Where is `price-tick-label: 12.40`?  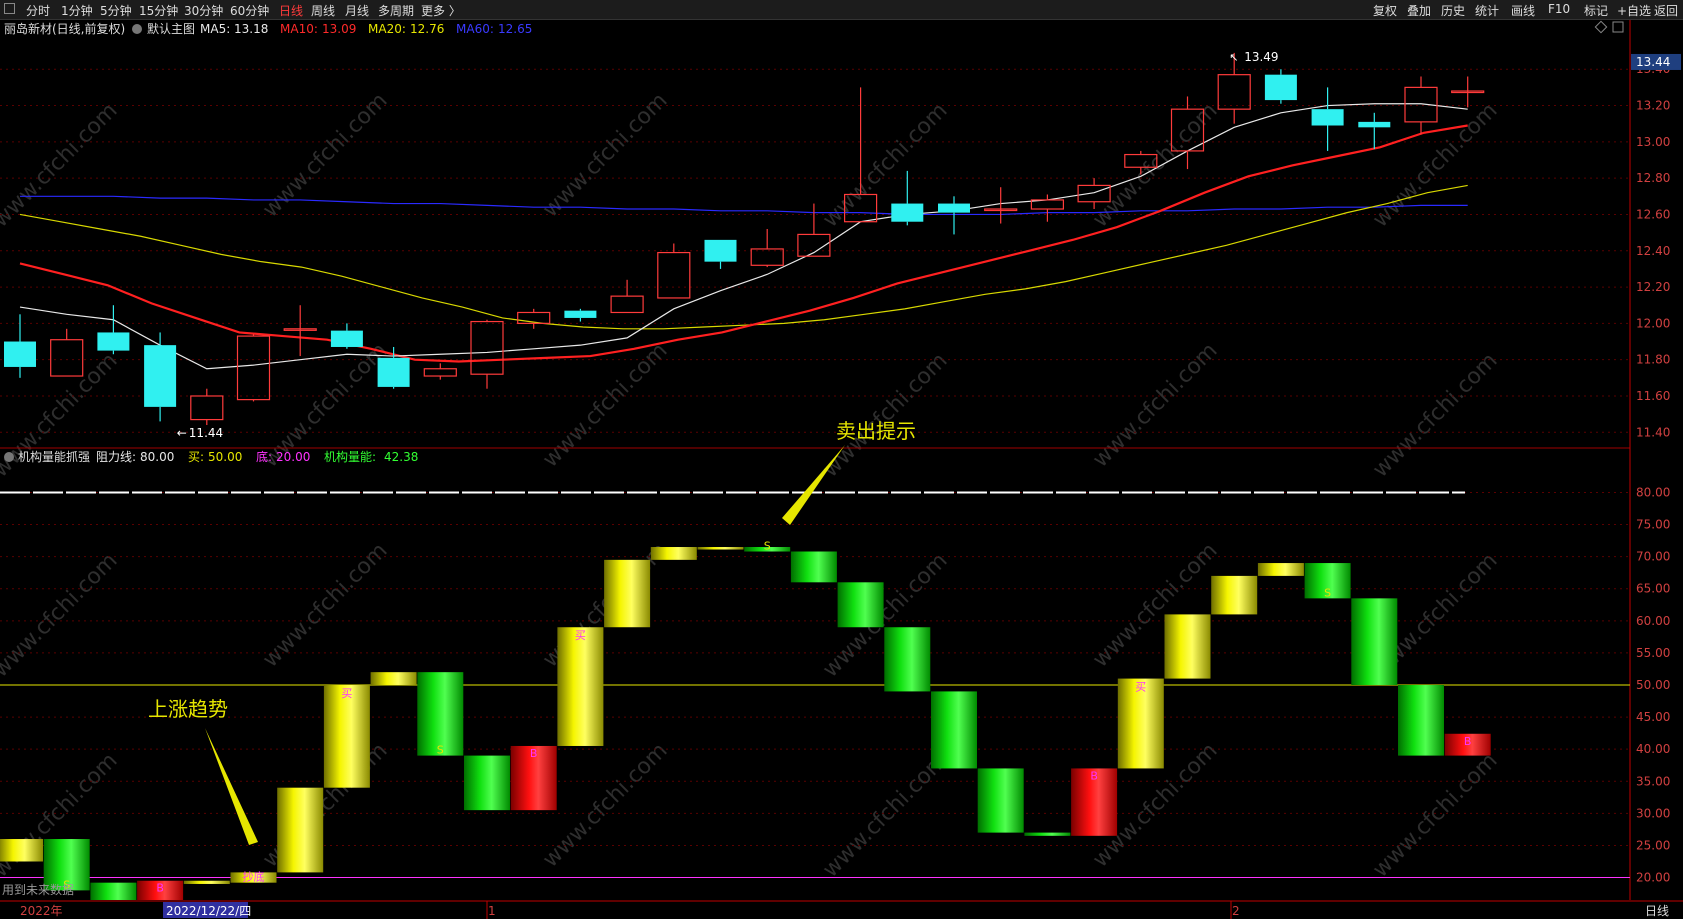 price-tick-label: 12.40 is located at coordinates (1653, 251).